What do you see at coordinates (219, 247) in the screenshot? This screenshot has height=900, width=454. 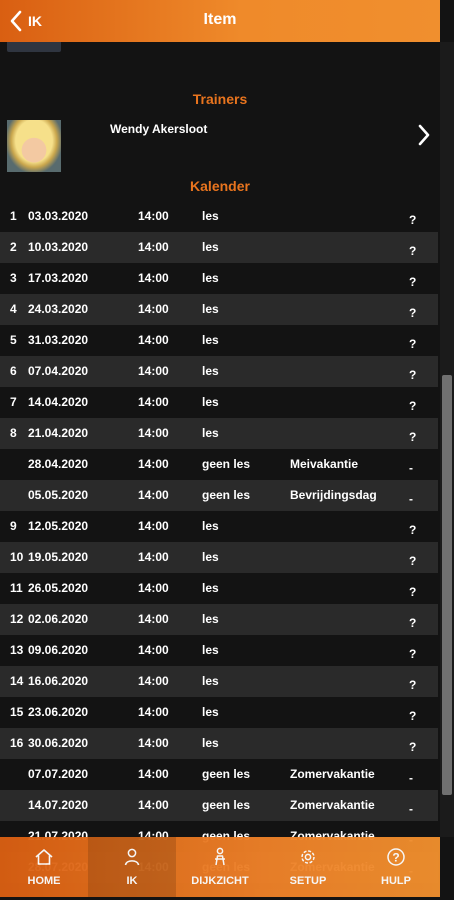 I see `calendar-row: 2 10.03.2020 14:00 les?` at bounding box center [219, 247].